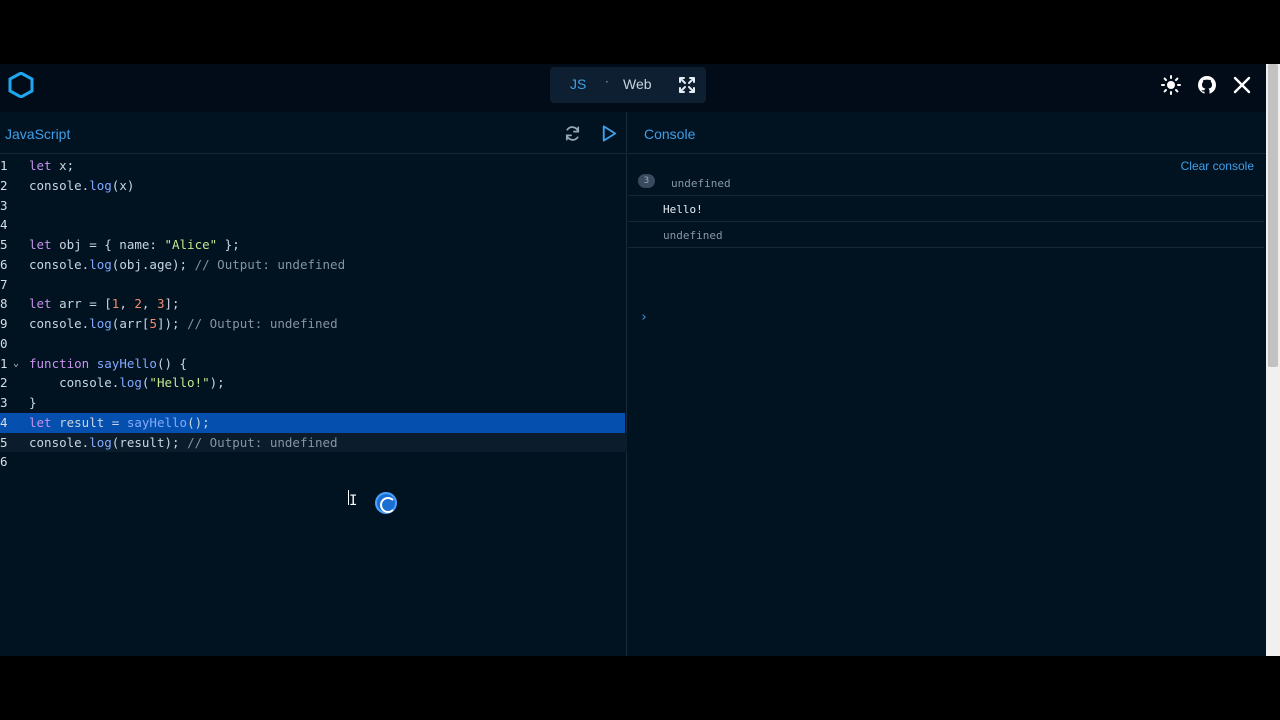  Describe the element at coordinates (313, 166) in the screenshot. I see `code-line: 1 let x;` at that location.